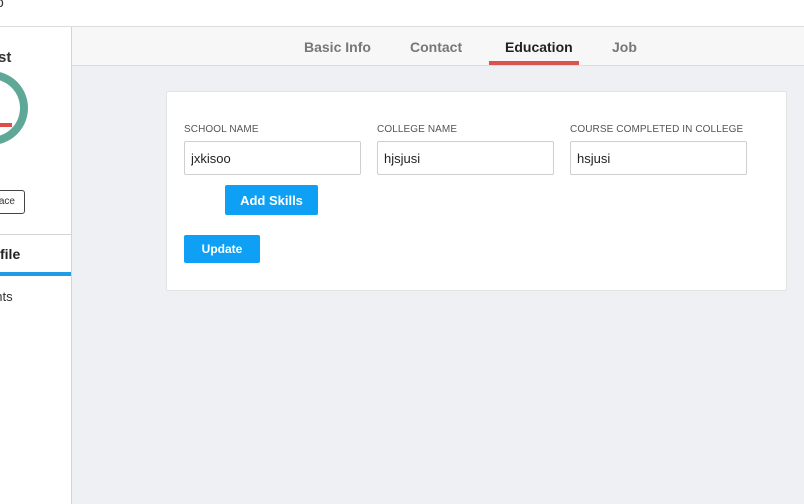  I want to click on sidebar-action-button: ace, so click(12, 202).